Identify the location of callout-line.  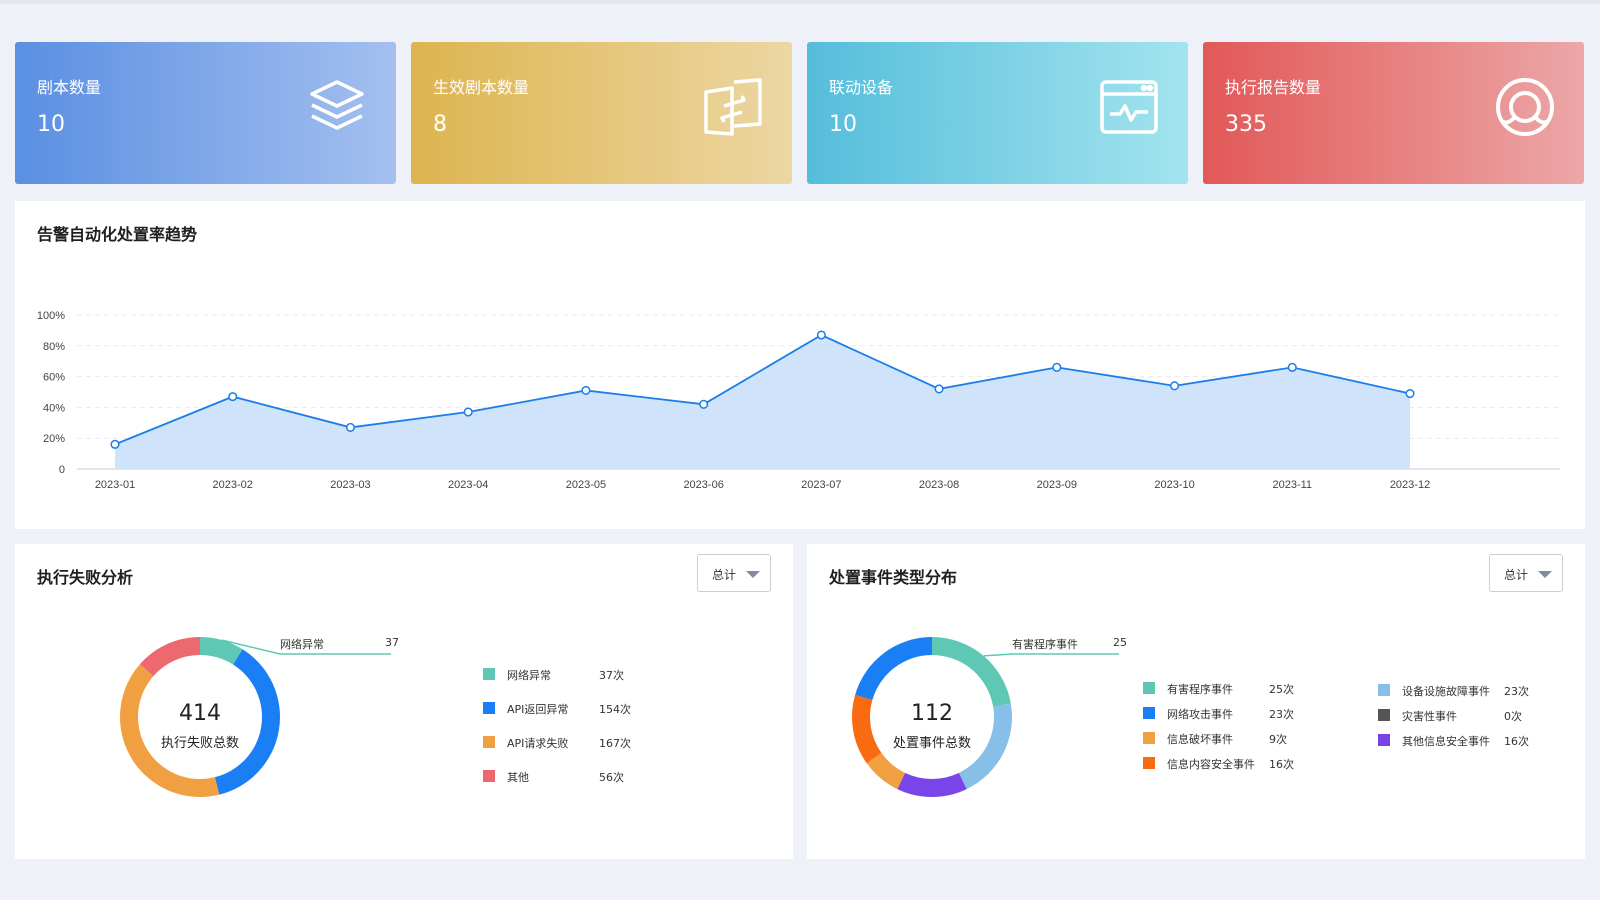
(1051, 655).